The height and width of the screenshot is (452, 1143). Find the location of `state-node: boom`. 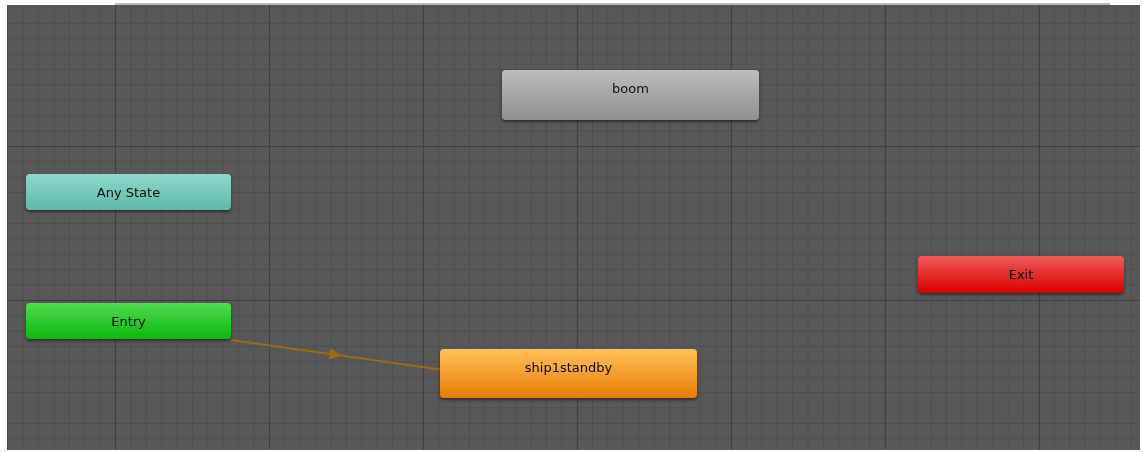

state-node: boom is located at coordinates (630, 95).